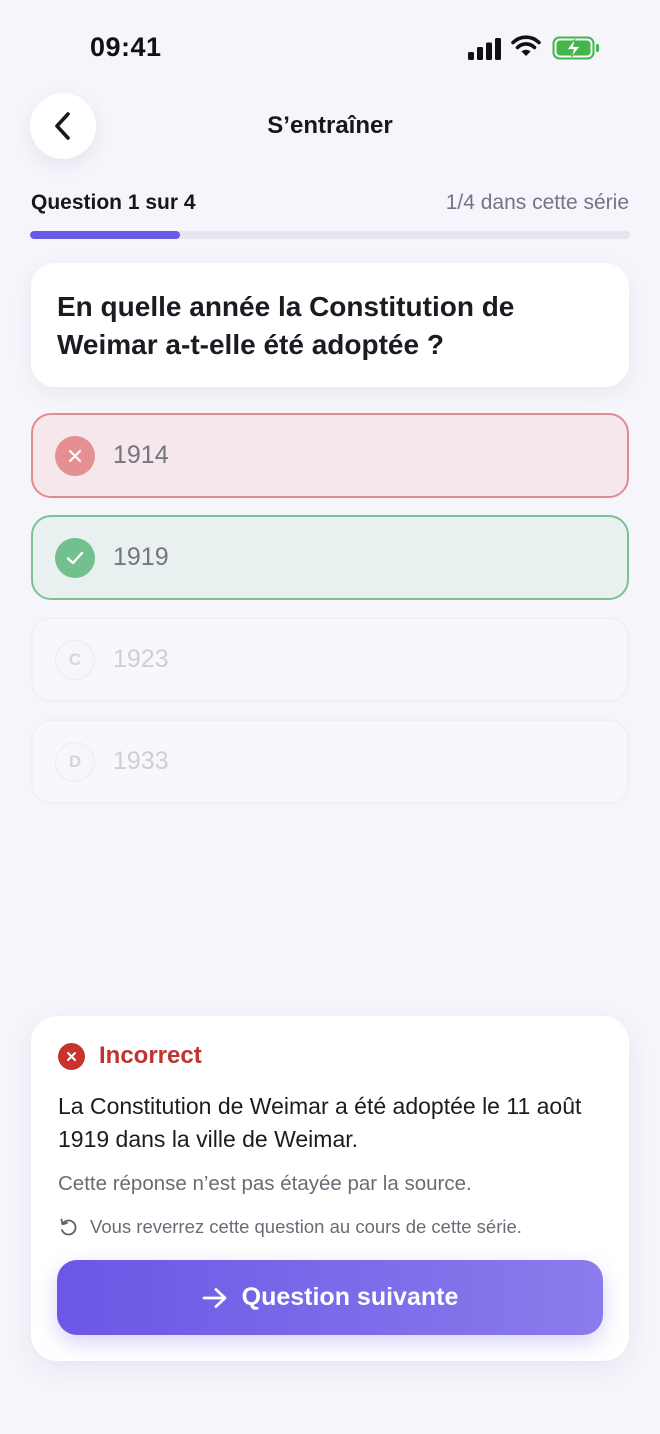 The image size is (660, 1434). What do you see at coordinates (330, 235) in the screenshot?
I see `progress-bar` at bounding box center [330, 235].